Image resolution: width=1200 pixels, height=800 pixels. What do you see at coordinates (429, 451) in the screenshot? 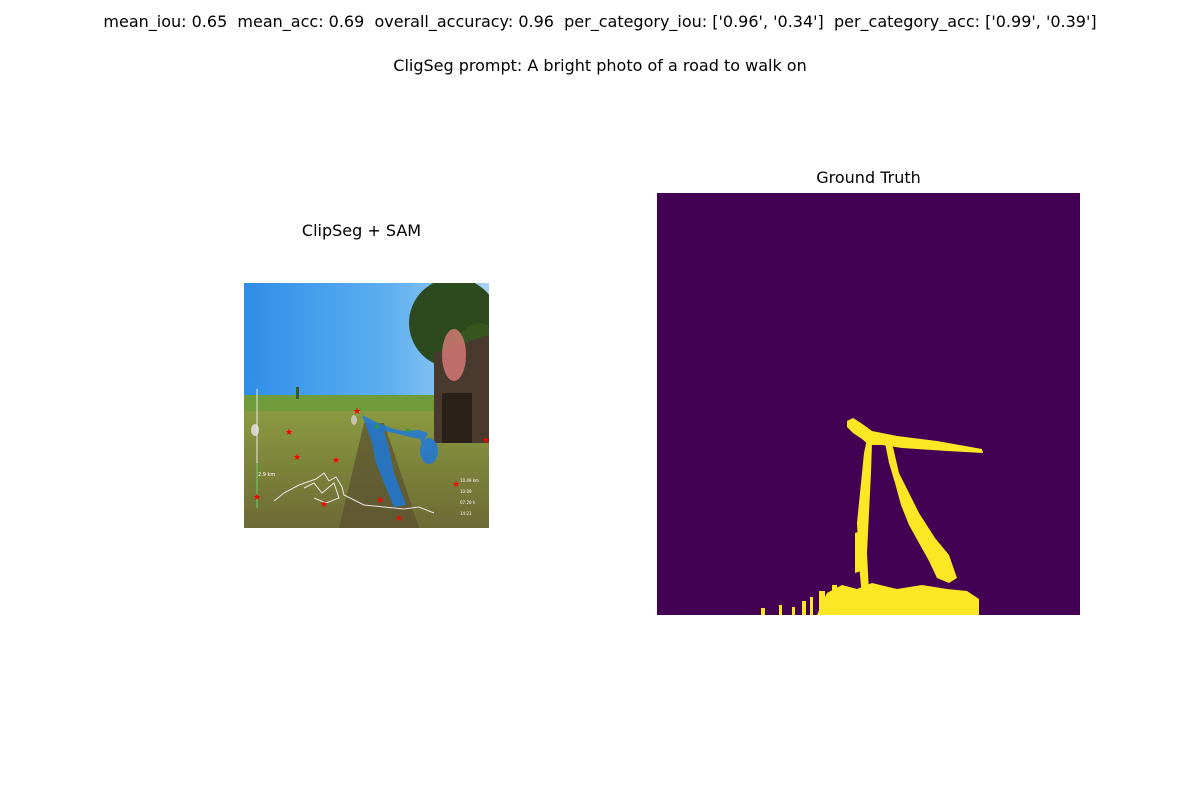
I see `segmentation-mask-blob` at bounding box center [429, 451].